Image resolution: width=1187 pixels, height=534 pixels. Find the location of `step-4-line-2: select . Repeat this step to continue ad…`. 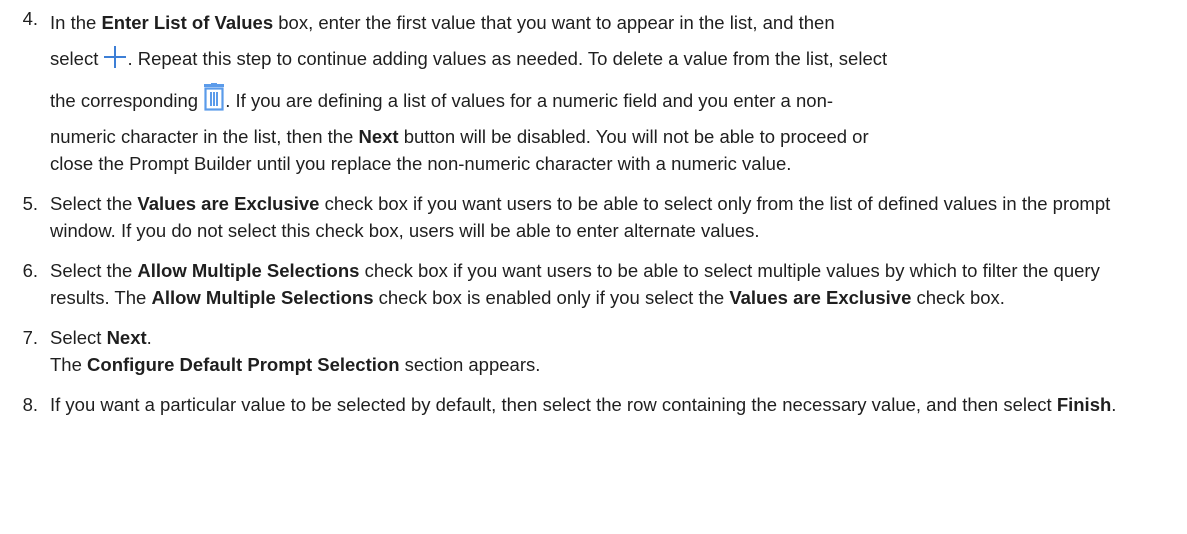

step-4-line-2: select . Repeat this step to continue ad… is located at coordinates (598, 61).